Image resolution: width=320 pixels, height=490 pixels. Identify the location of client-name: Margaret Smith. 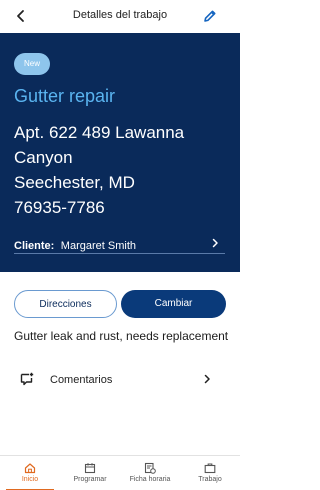
(98, 246).